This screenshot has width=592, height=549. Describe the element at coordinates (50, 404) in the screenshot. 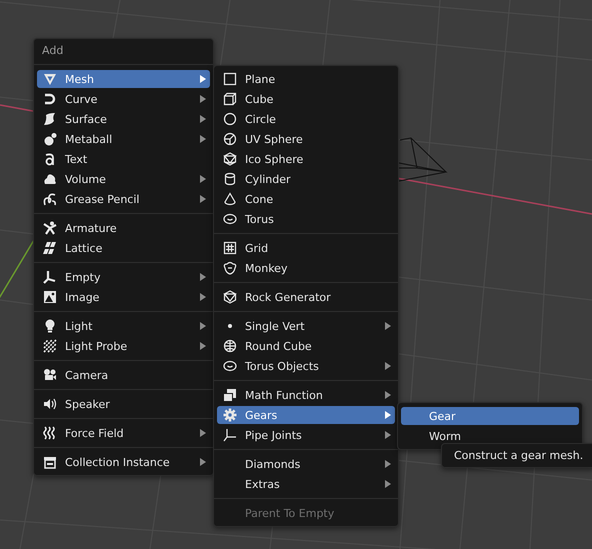

I see `speaker-icon` at that location.